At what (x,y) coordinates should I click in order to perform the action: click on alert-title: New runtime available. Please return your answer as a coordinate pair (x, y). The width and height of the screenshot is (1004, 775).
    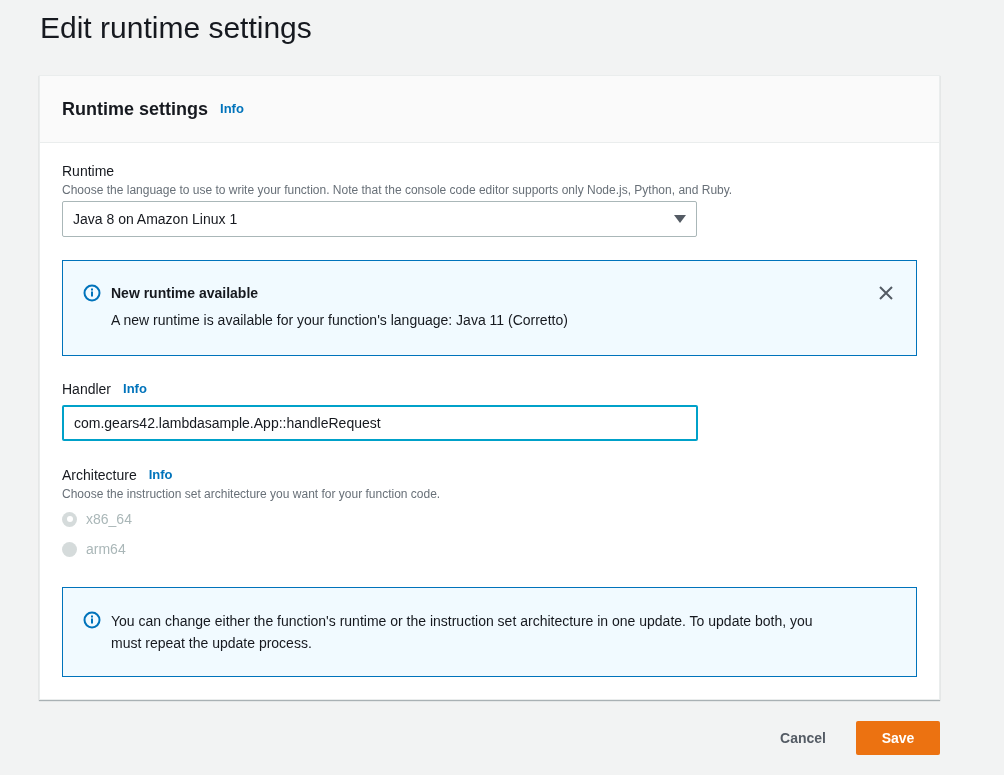
    Looking at the image, I should click on (185, 293).